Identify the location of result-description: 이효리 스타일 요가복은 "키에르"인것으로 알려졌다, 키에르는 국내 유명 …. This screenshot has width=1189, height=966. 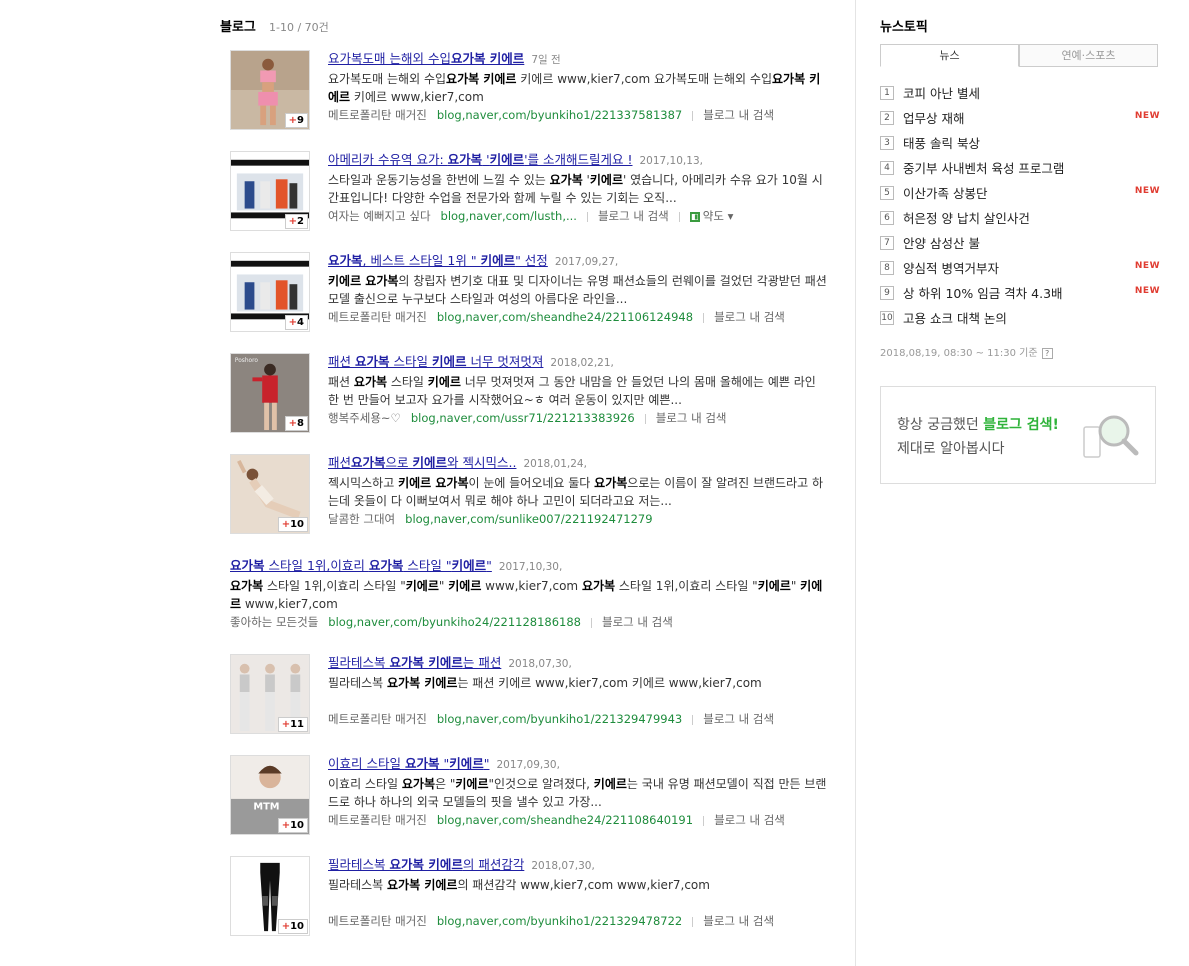
(577, 793).